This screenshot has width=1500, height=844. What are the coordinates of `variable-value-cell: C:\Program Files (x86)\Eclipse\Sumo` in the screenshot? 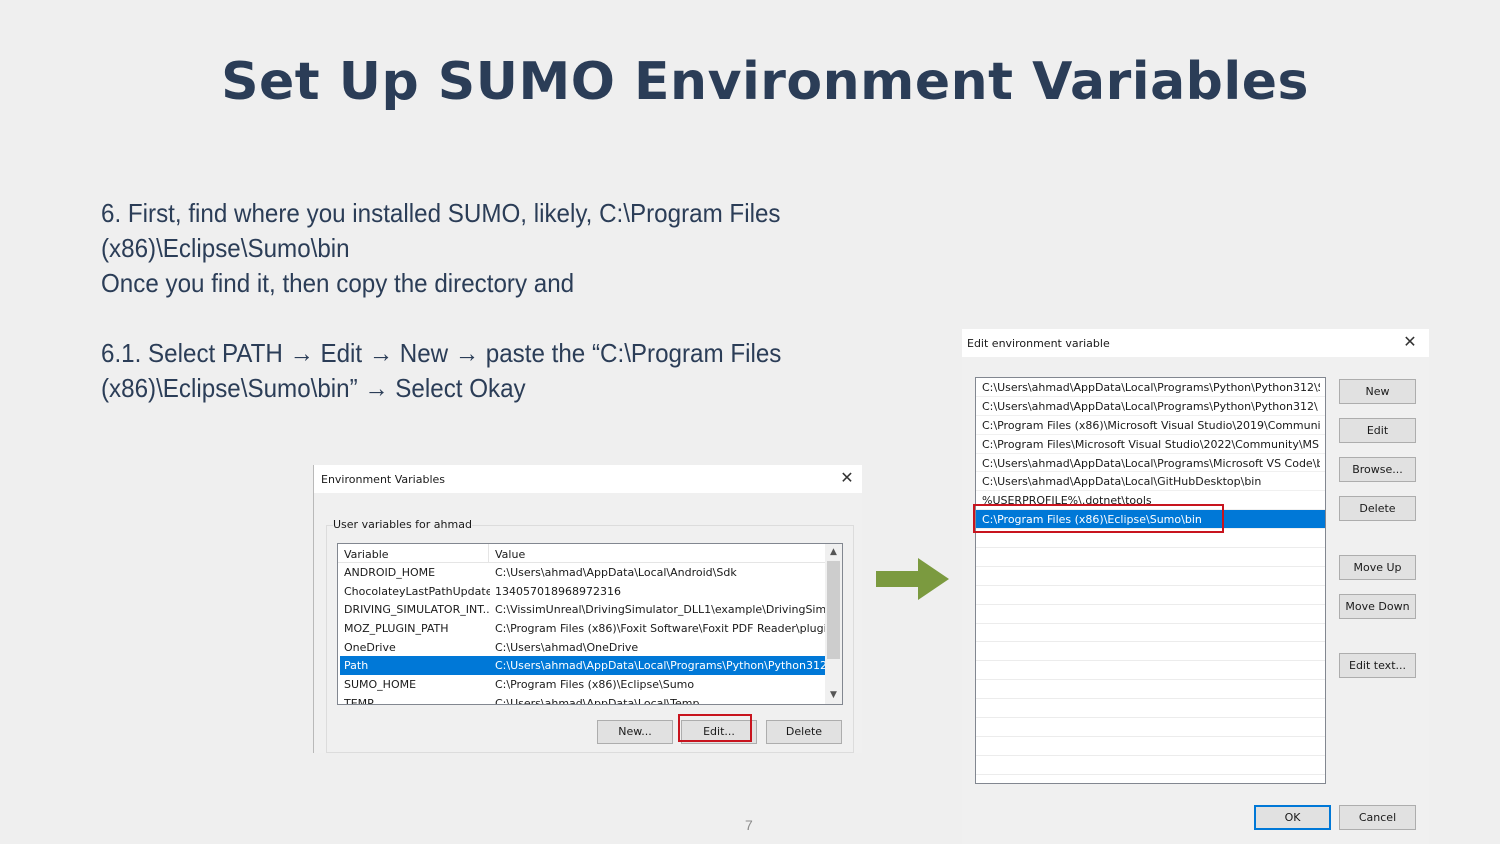 It's located at (595, 685).